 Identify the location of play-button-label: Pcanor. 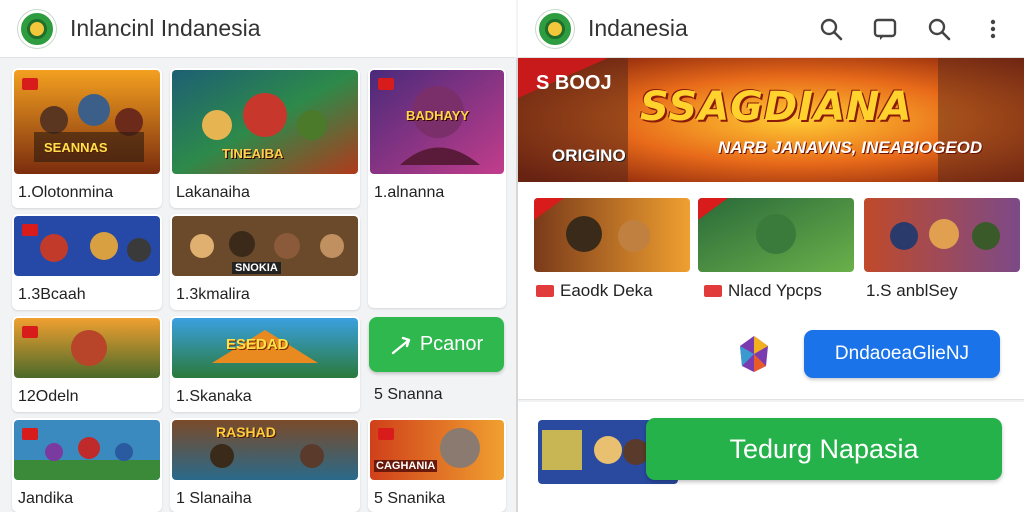
(451, 344).